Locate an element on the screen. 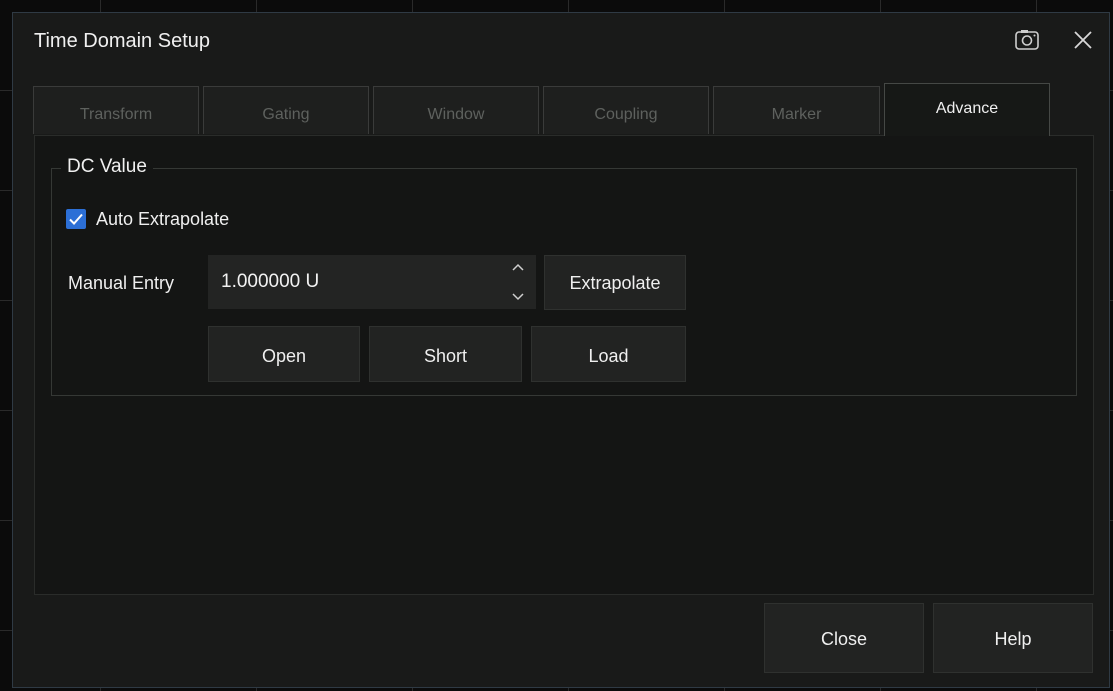  short-button: Short is located at coordinates (445, 354).